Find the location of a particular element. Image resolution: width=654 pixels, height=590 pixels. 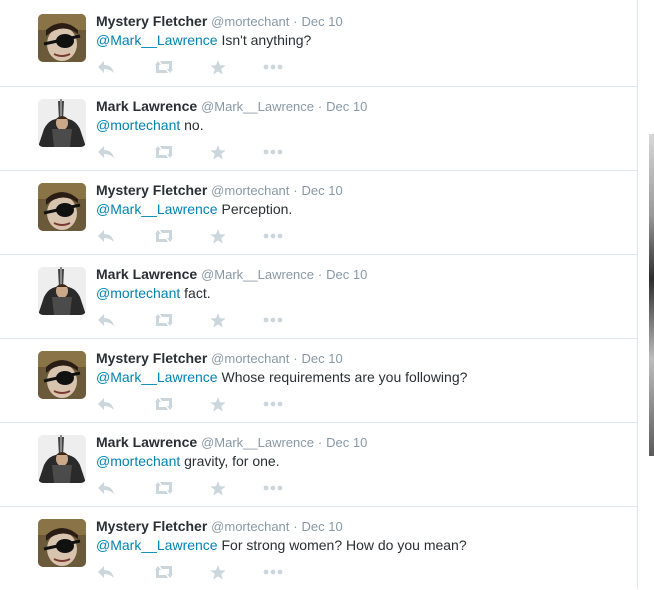

tweet-body: gravity, for one. is located at coordinates (230, 461).